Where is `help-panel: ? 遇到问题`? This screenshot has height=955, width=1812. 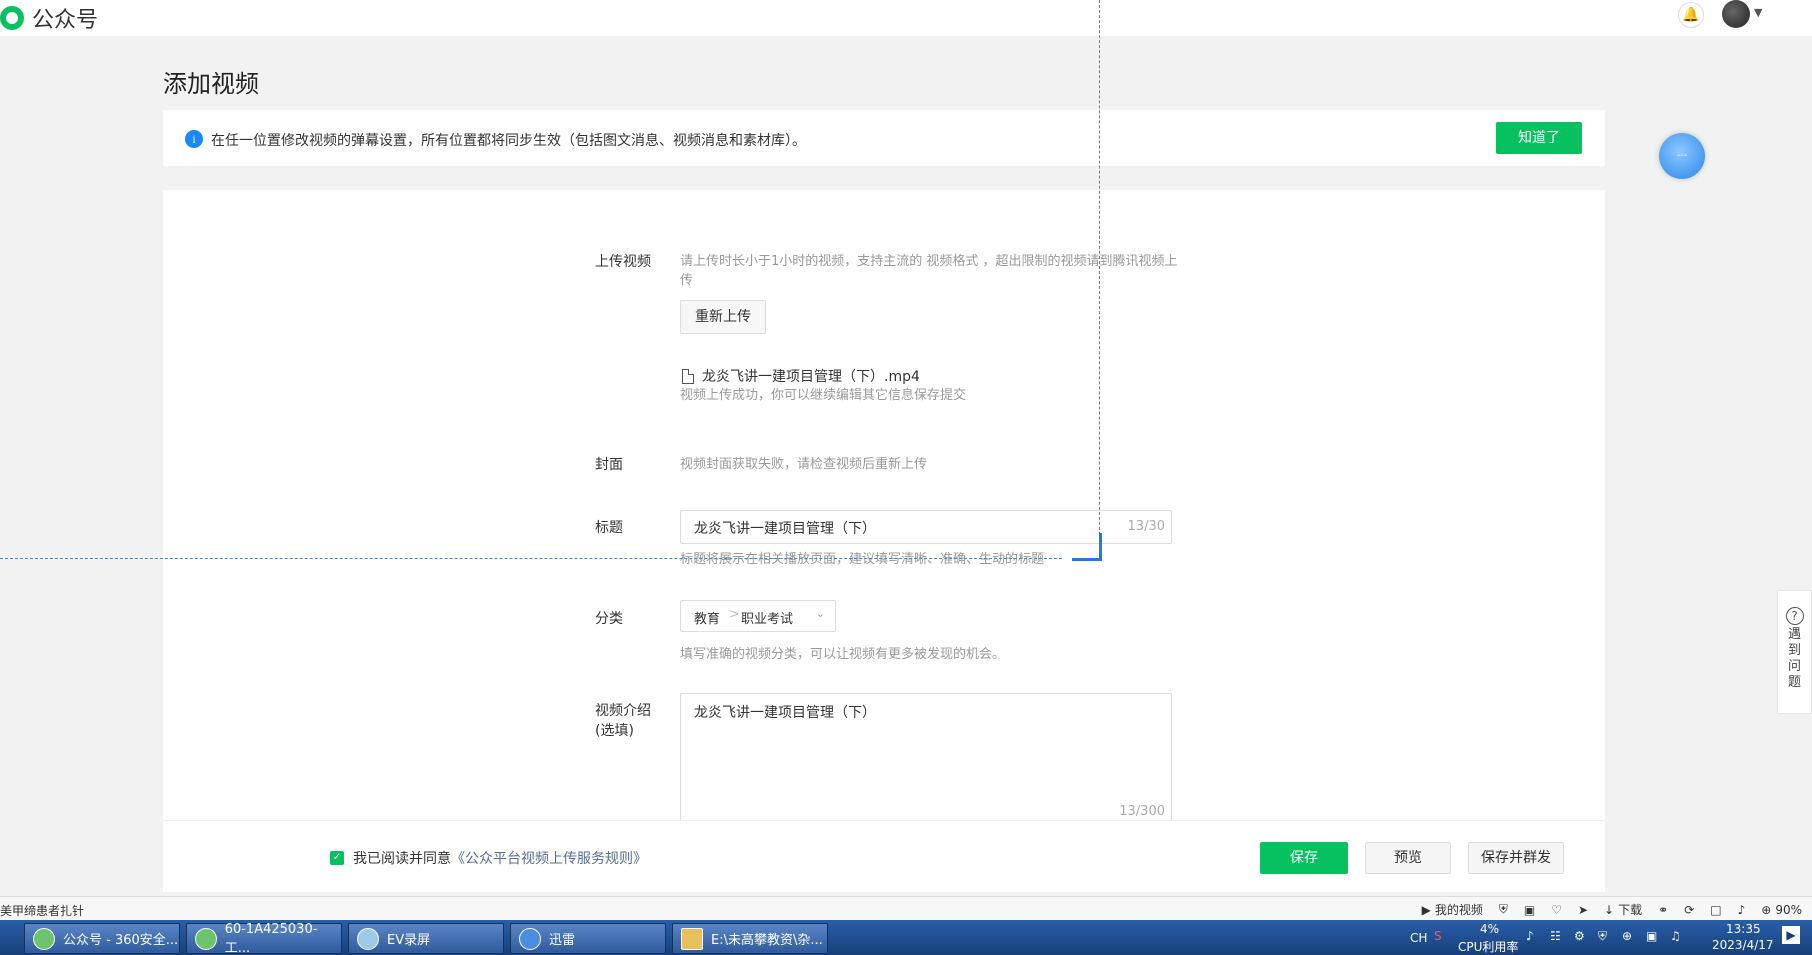
help-panel: ? 遇到问题 is located at coordinates (1794, 652).